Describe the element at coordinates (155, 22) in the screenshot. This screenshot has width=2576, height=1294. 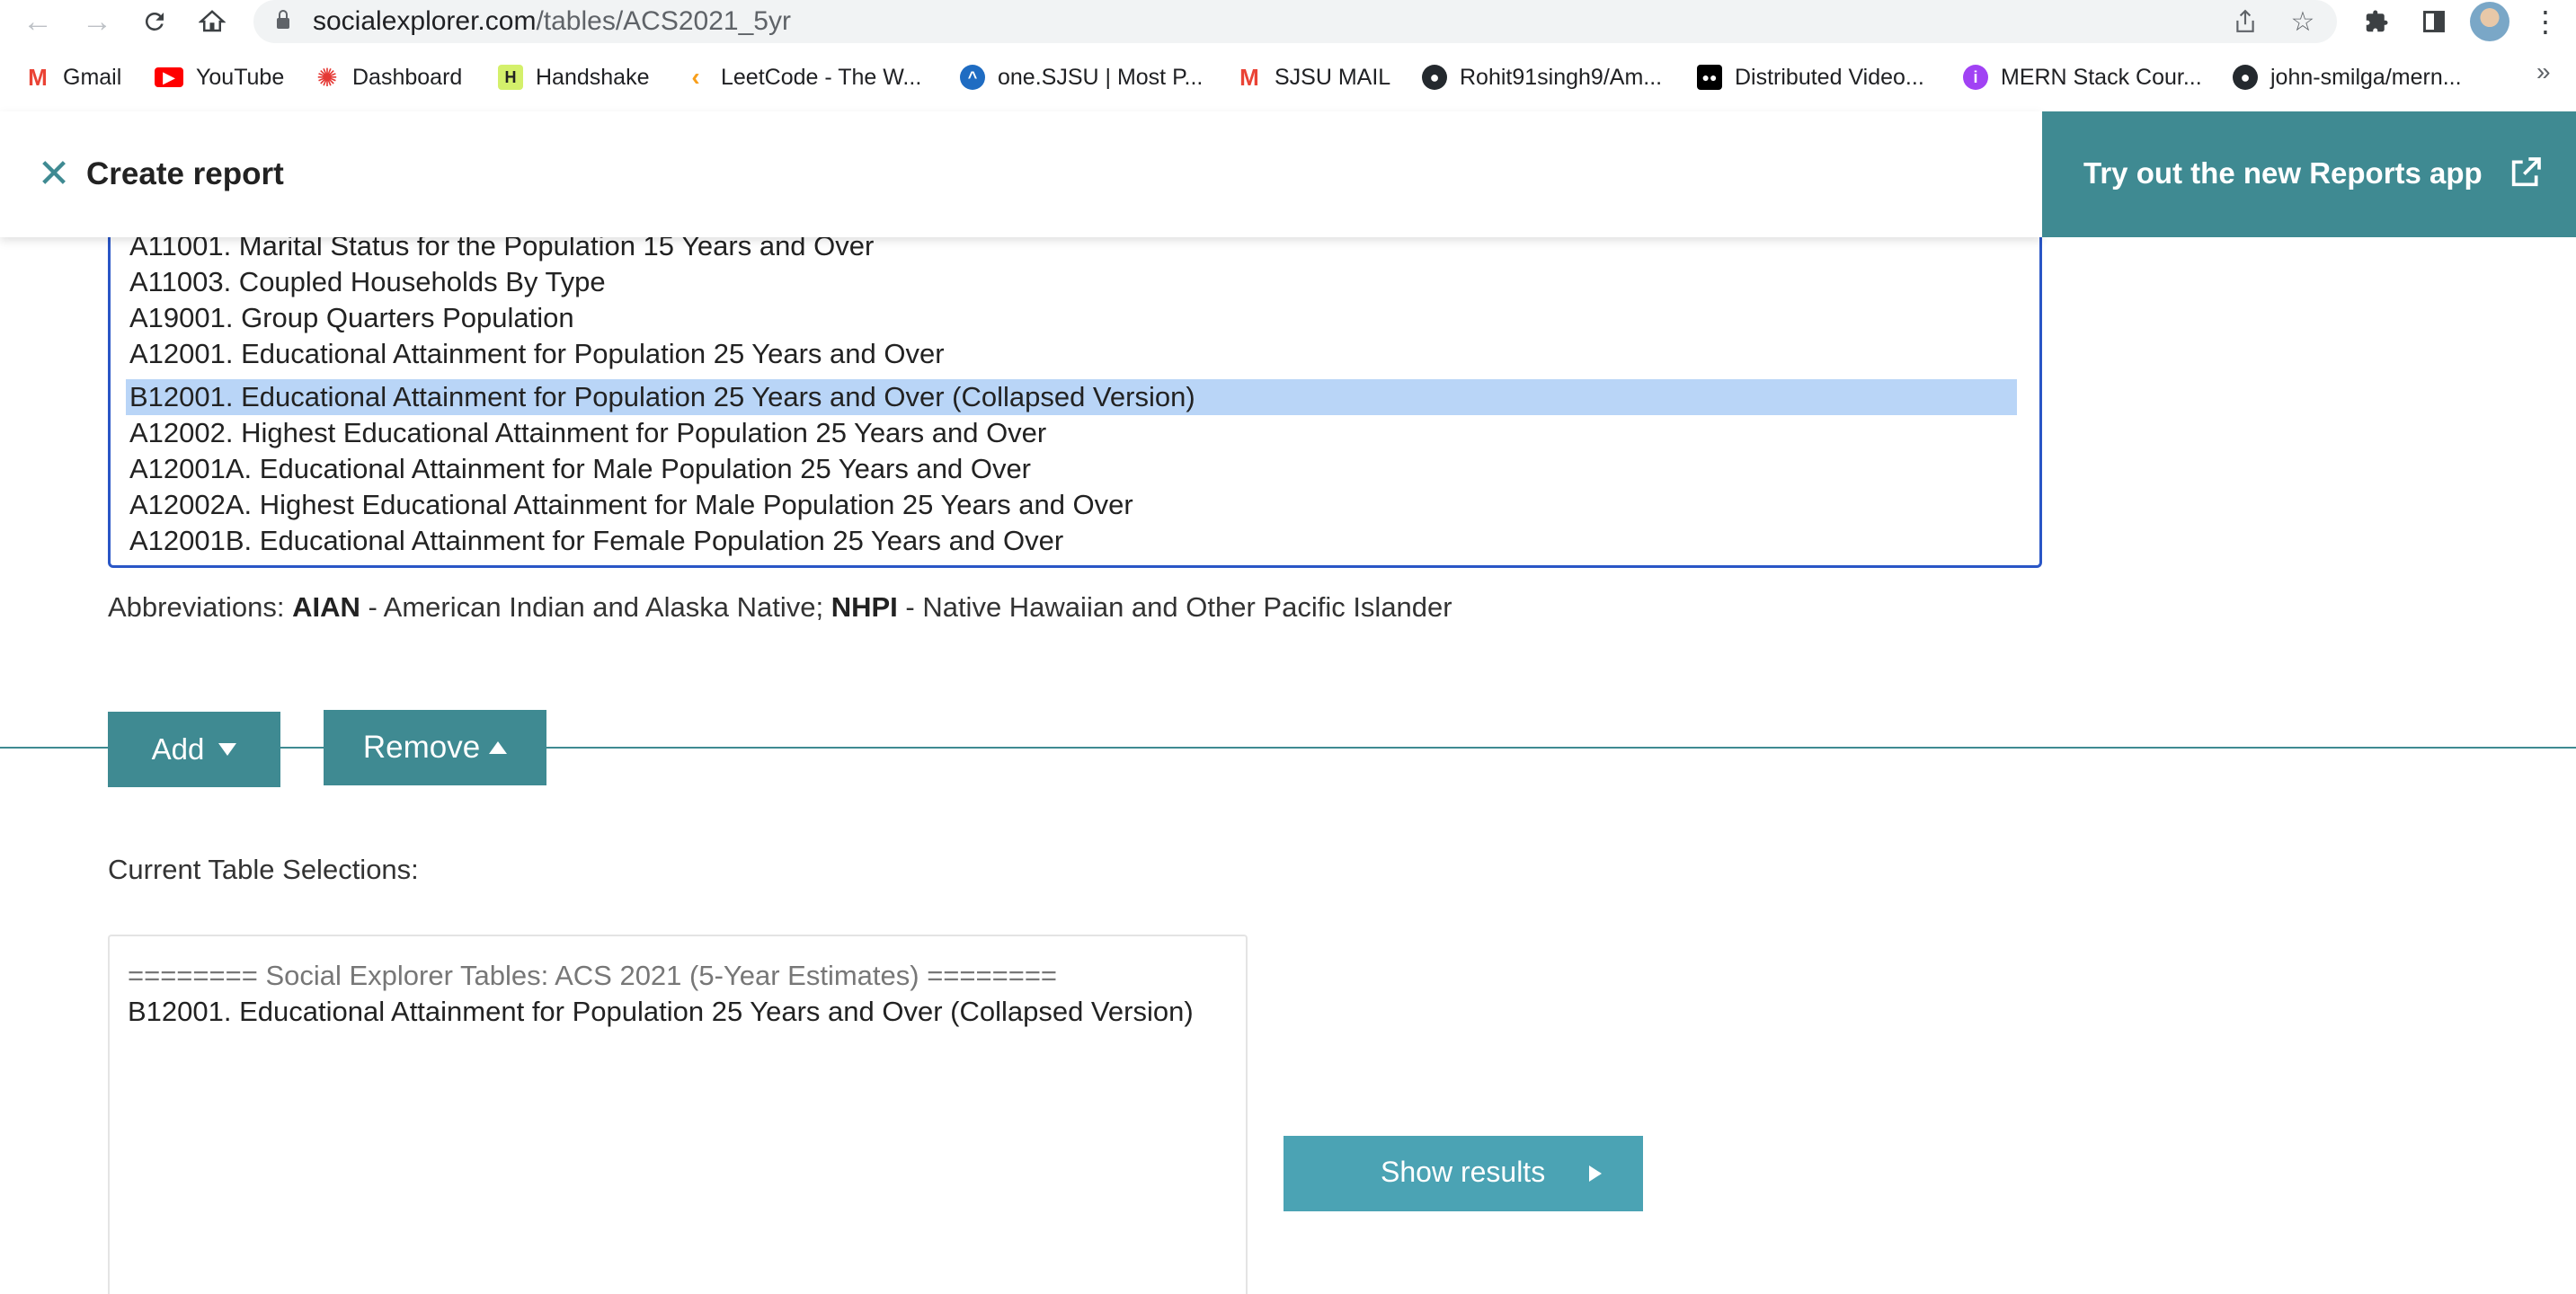
I see `reload-icon` at that location.